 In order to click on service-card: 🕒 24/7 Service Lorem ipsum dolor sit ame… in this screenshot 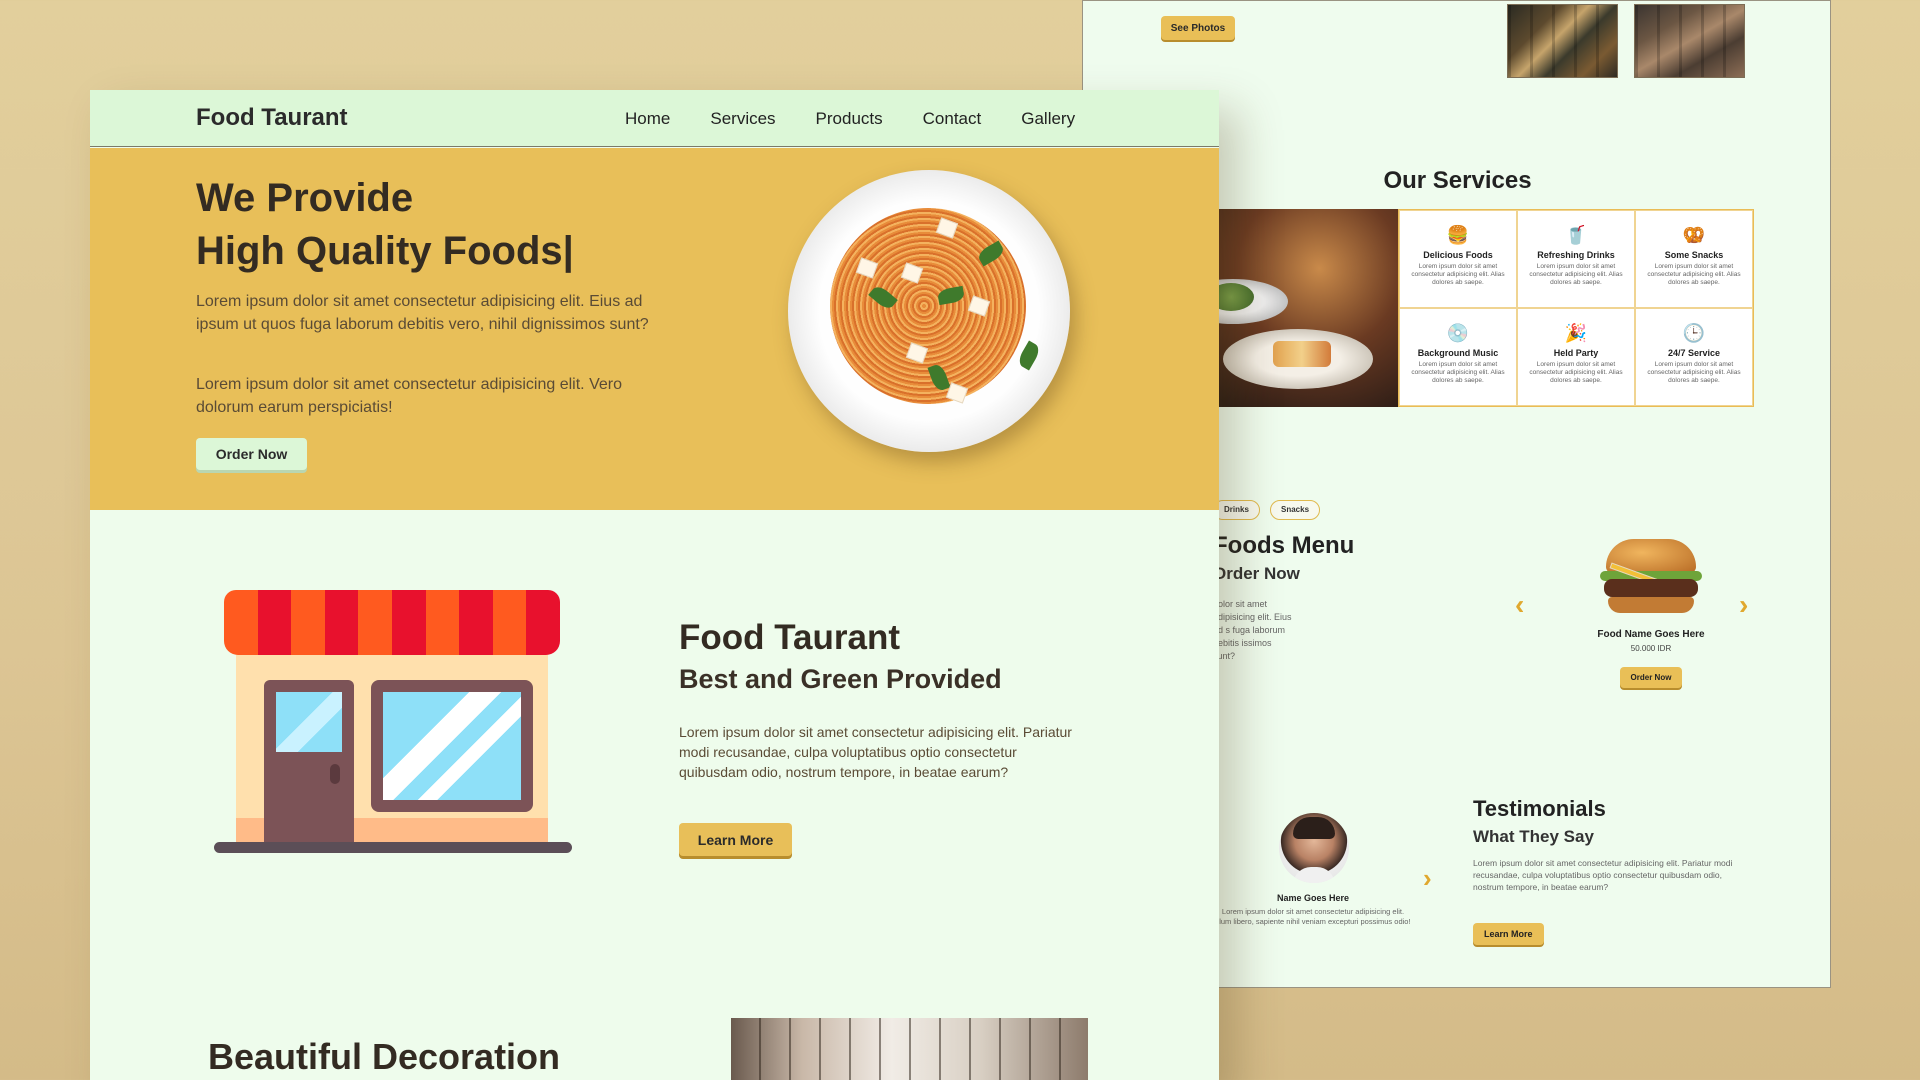, I will do `click(1694, 357)`.